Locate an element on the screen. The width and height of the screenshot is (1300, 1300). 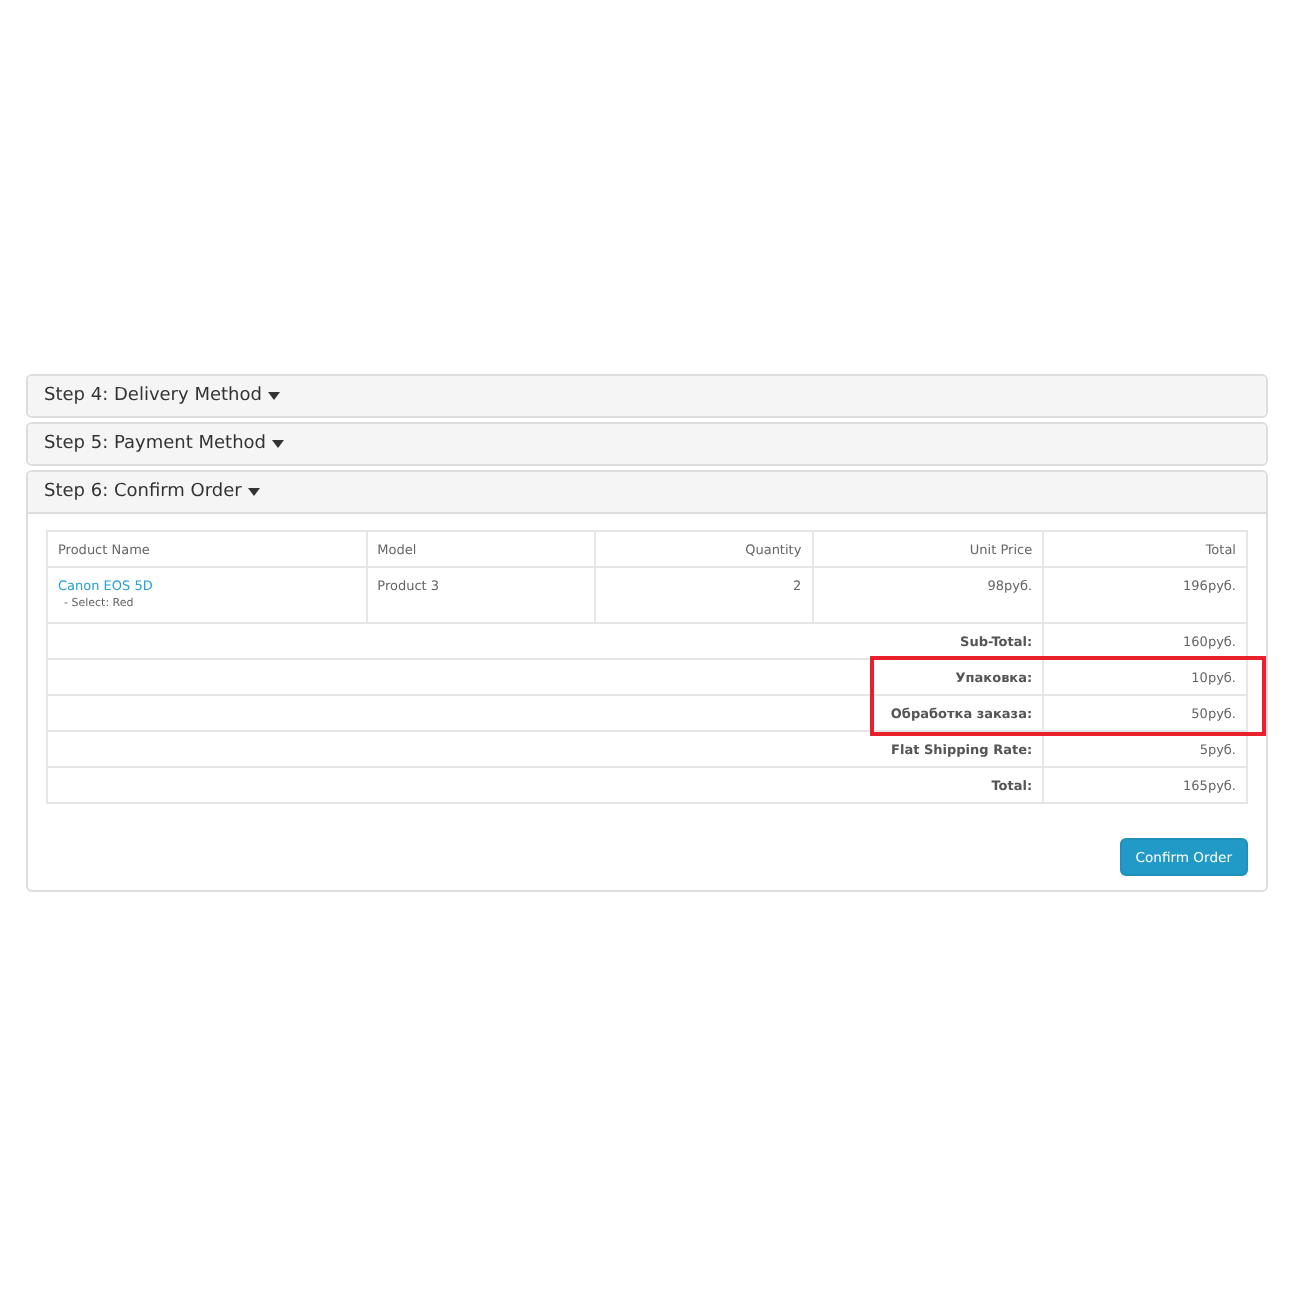
step-heading: Step 5: Payment Method is located at coordinates (647, 444).